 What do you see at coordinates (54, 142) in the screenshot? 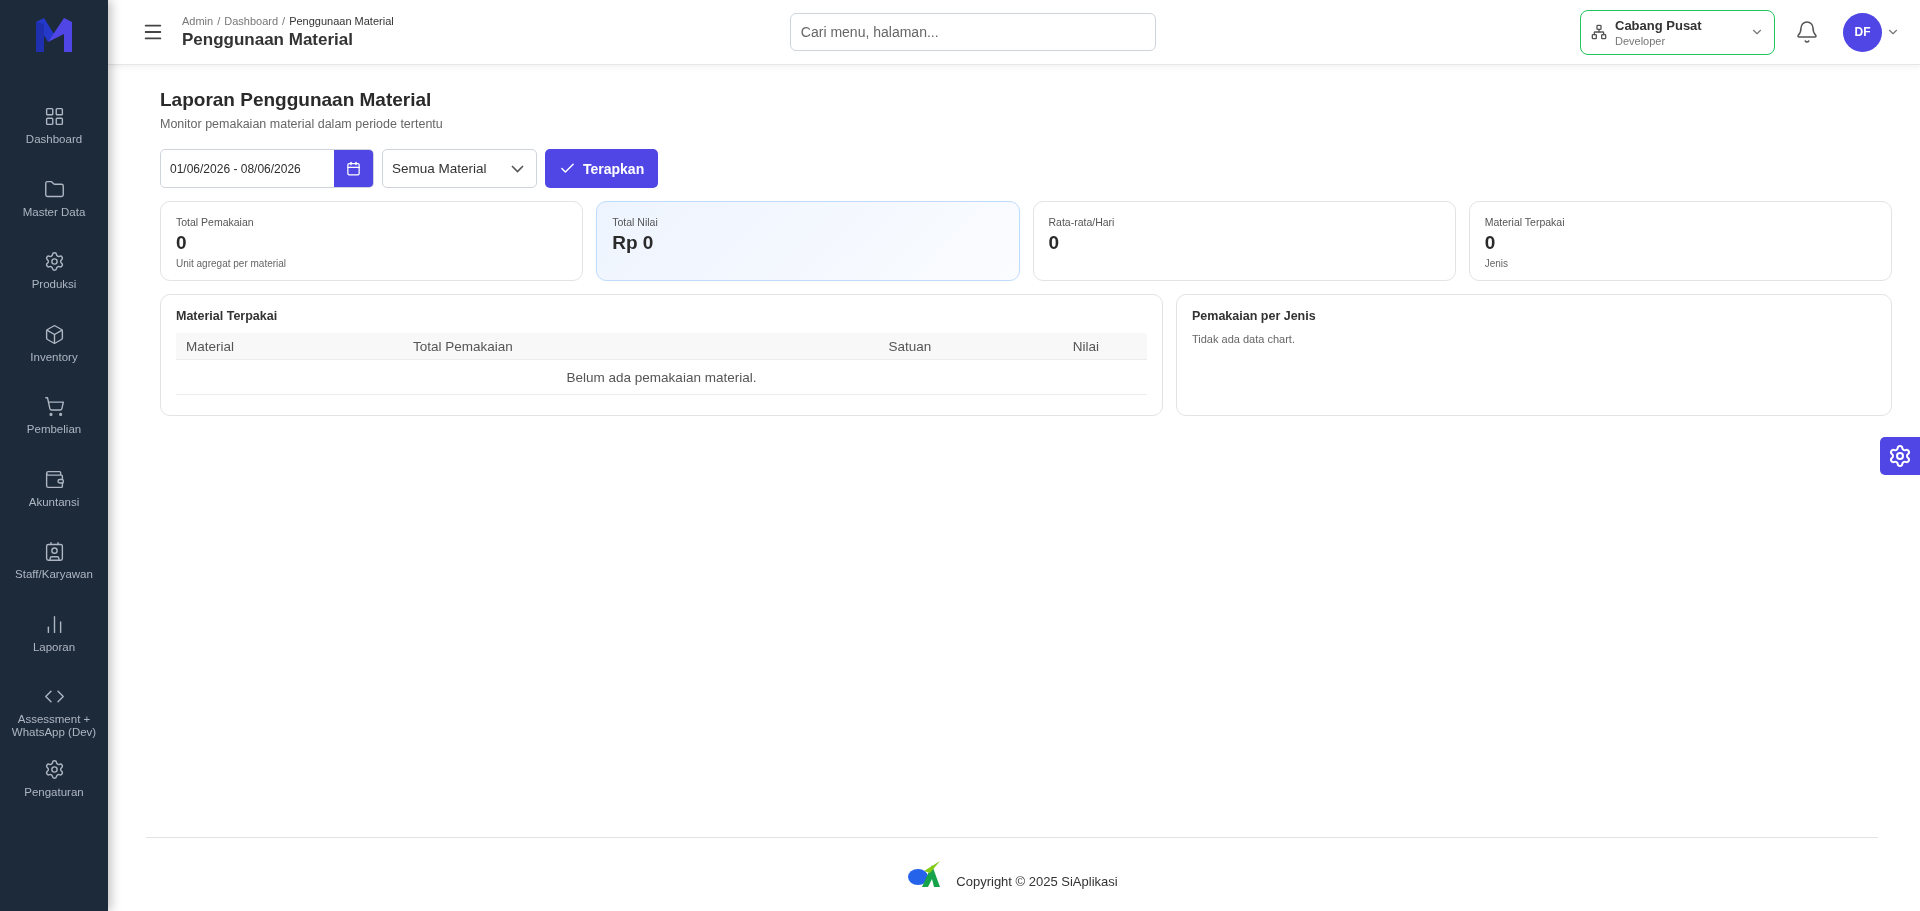
I see `sidebar-item: Dashboard` at bounding box center [54, 142].